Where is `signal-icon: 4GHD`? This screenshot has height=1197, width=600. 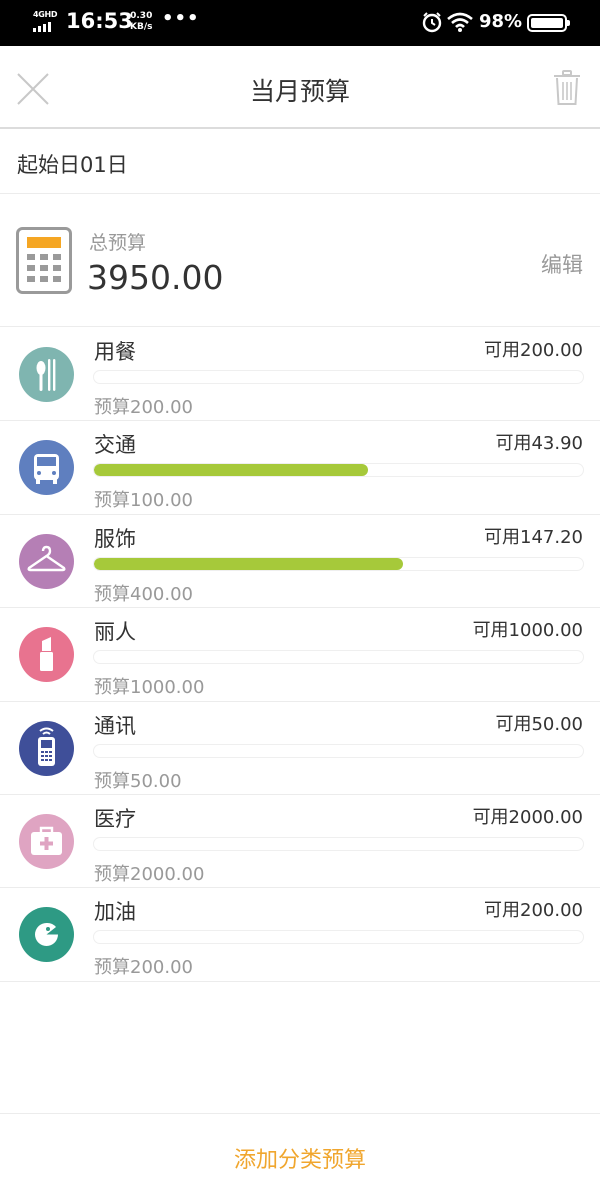 signal-icon: 4GHD is located at coordinates (46, 21).